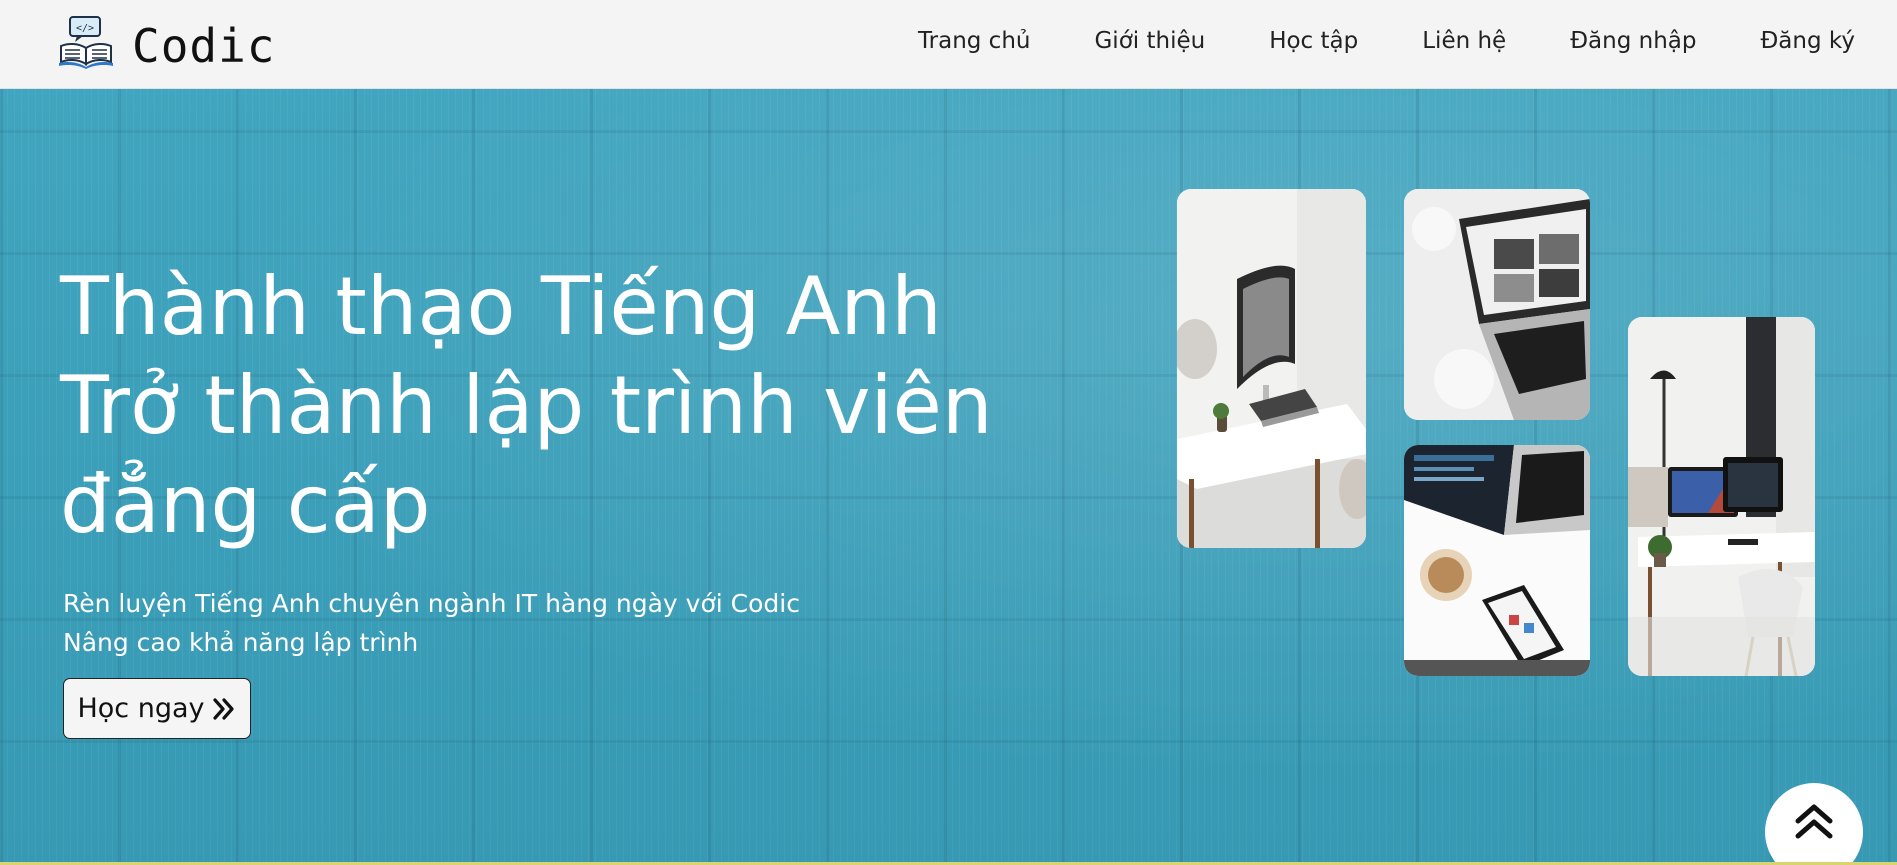  Describe the element at coordinates (1633, 41) in the screenshot. I see `nav-login: Đăng nhập` at that location.